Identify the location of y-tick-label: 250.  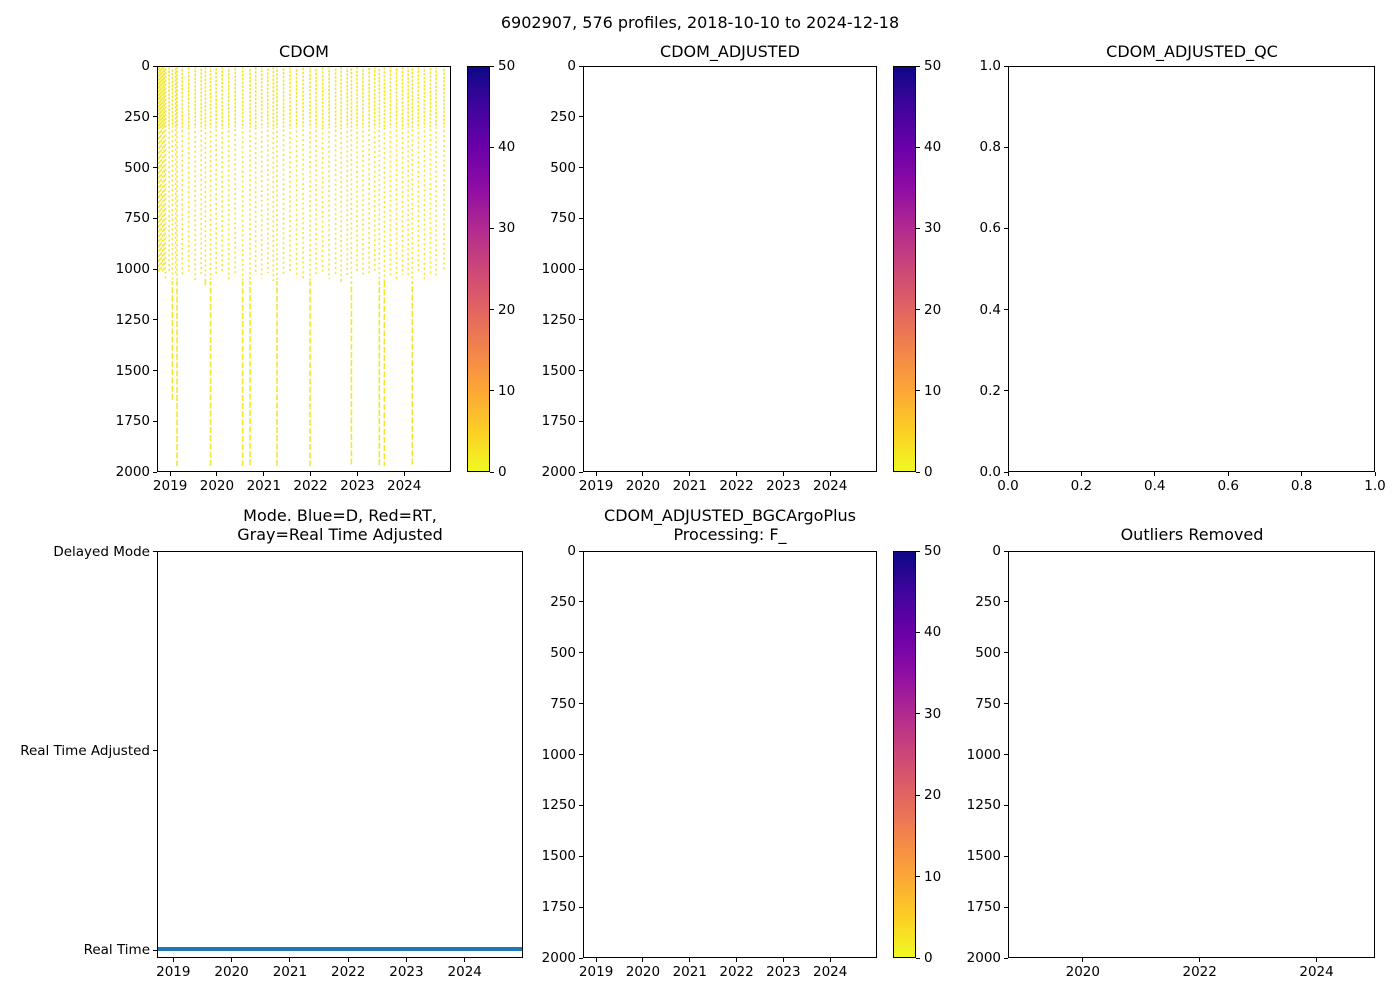
(563, 116).